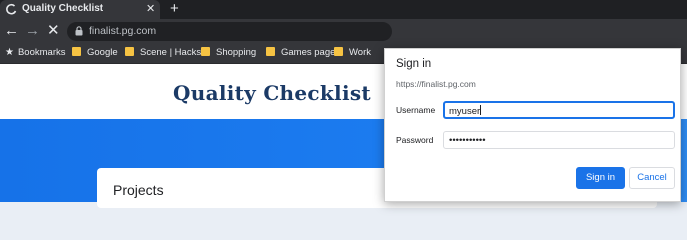 Image resolution: width=687 pixels, height=240 pixels. I want to click on bookmark-label: Scene | Hacks, so click(171, 52).